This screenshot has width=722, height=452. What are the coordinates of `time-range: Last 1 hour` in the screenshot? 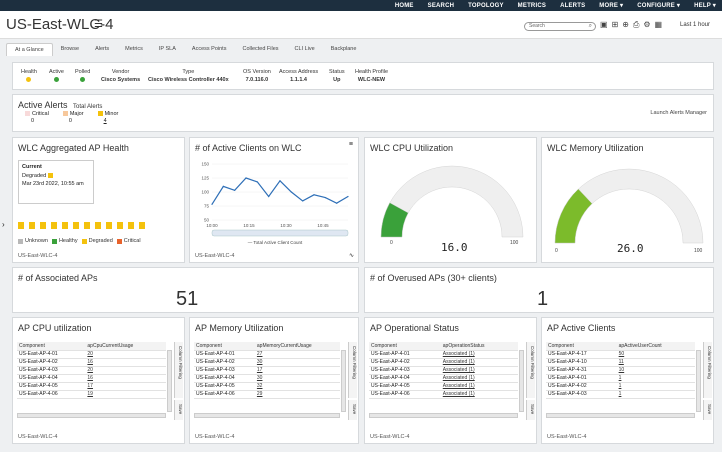 It's located at (695, 25).